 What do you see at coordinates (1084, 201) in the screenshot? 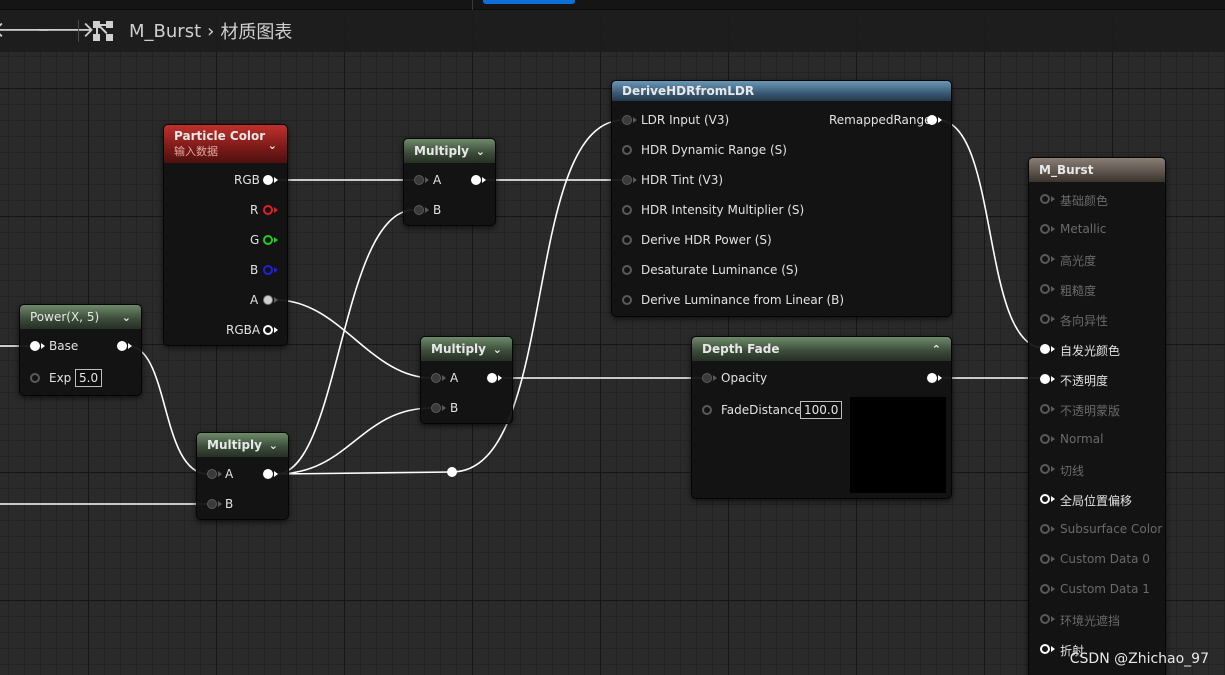
I see `pin-label: 基础颜色` at bounding box center [1084, 201].